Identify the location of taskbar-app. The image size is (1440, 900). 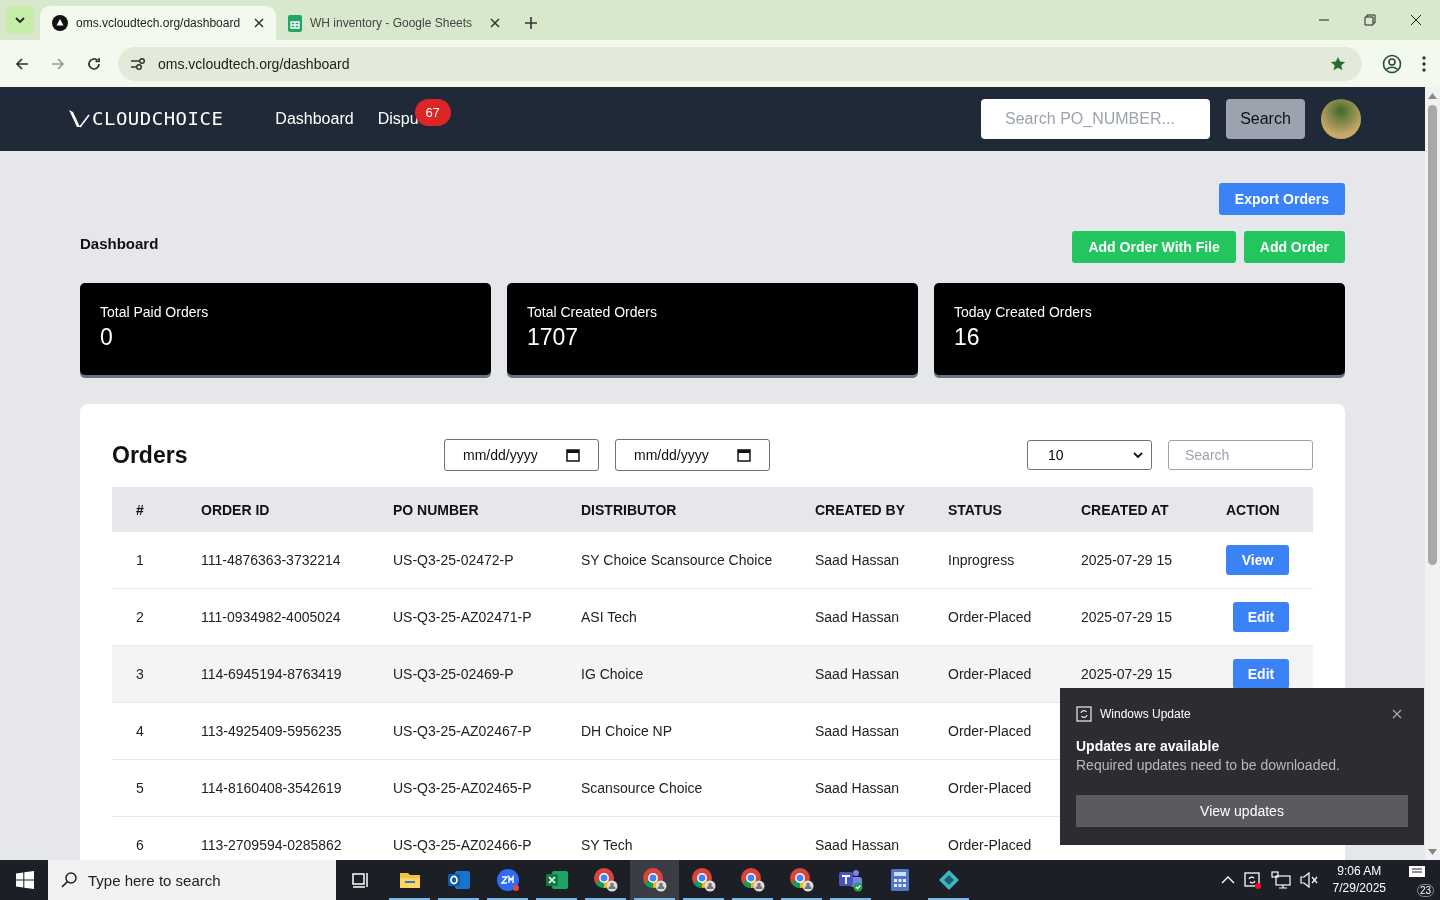
(654, 880).